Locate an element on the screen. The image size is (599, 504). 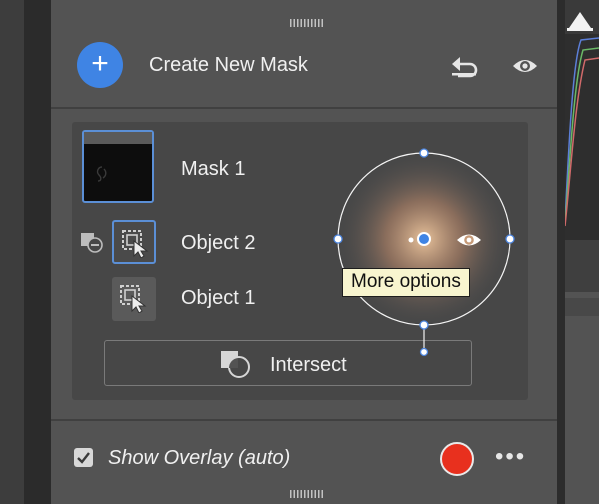
thumbnail-band is located at coordinates (118, 138).